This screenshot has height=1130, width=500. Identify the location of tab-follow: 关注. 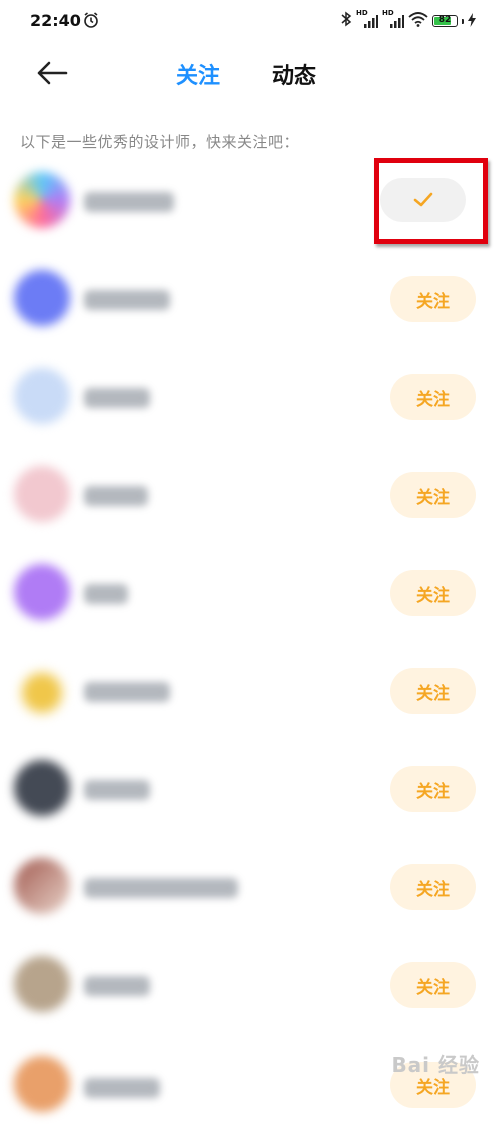
(198, 74).